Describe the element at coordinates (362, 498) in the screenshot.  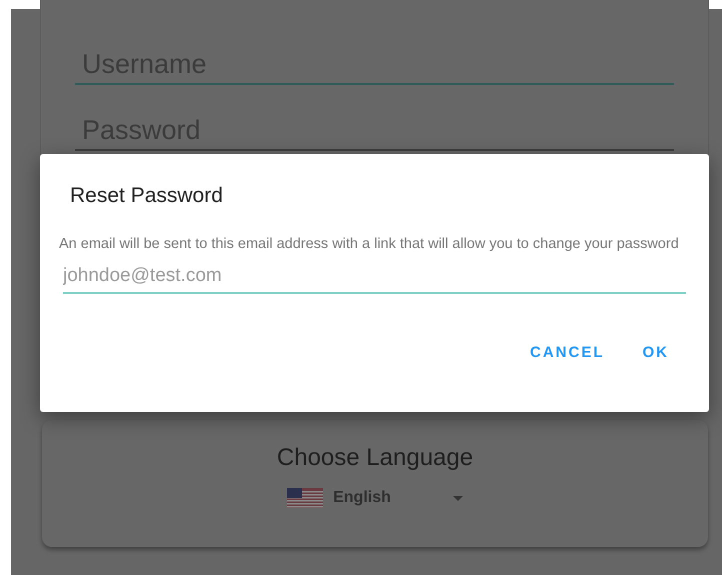
I see `language-dropdown: English` at that location.